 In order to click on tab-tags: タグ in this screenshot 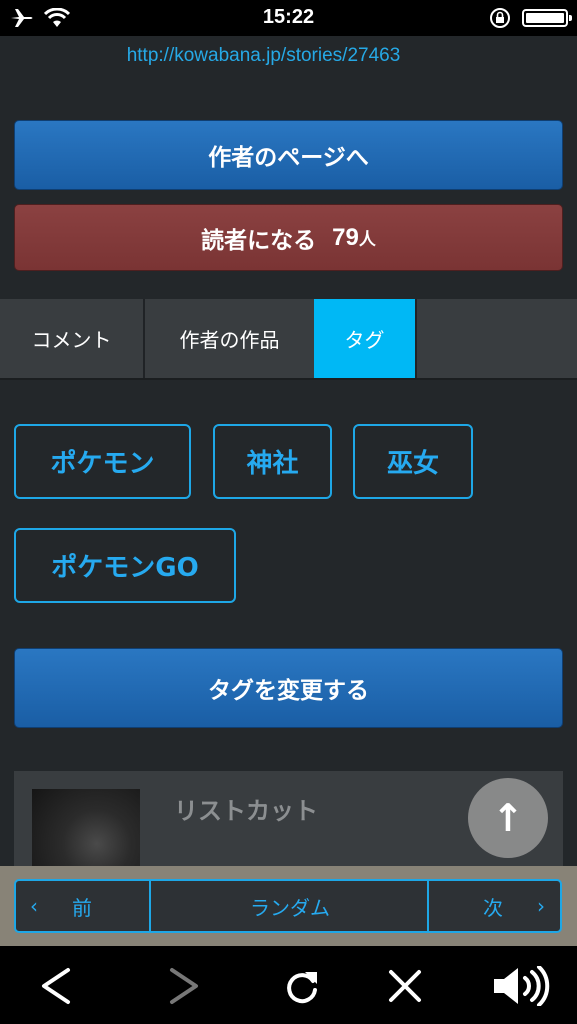, I will do `click(364, 338)`.